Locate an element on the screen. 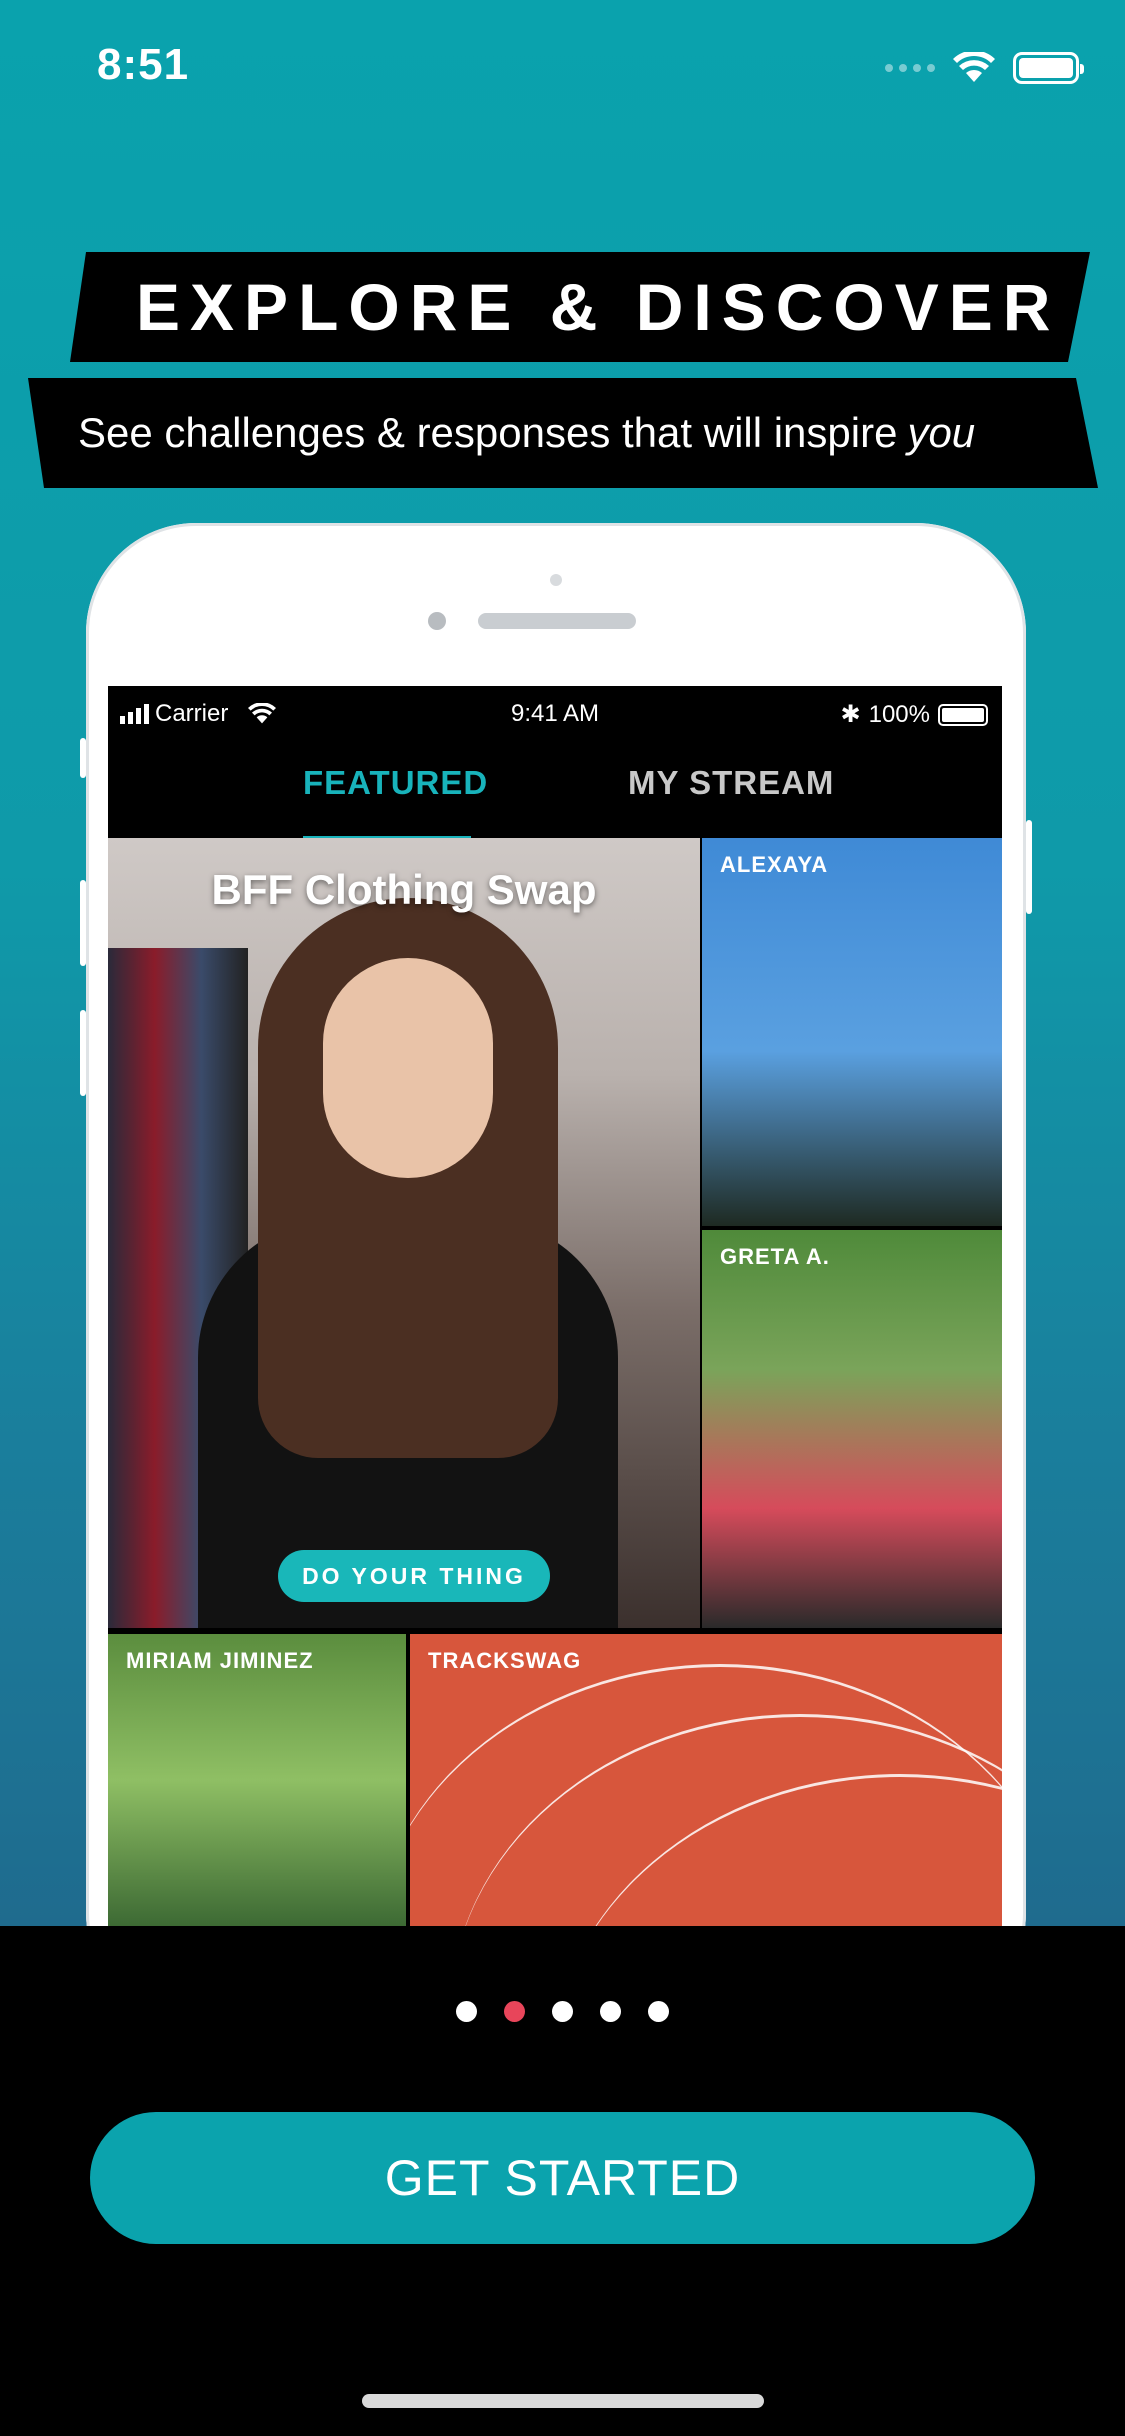 This screenshot has width=1125, height=2436. phone-volume-up is located at coordinates (83, 923).